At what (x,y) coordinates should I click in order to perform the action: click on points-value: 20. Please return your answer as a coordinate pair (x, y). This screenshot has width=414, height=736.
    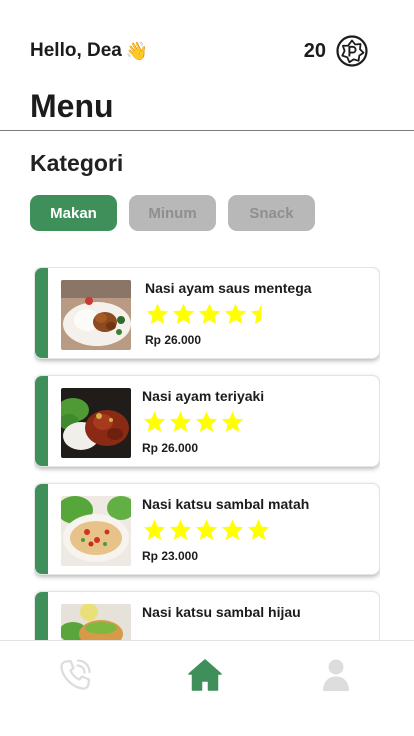
    Looking at the image, I should click on (314, 50).